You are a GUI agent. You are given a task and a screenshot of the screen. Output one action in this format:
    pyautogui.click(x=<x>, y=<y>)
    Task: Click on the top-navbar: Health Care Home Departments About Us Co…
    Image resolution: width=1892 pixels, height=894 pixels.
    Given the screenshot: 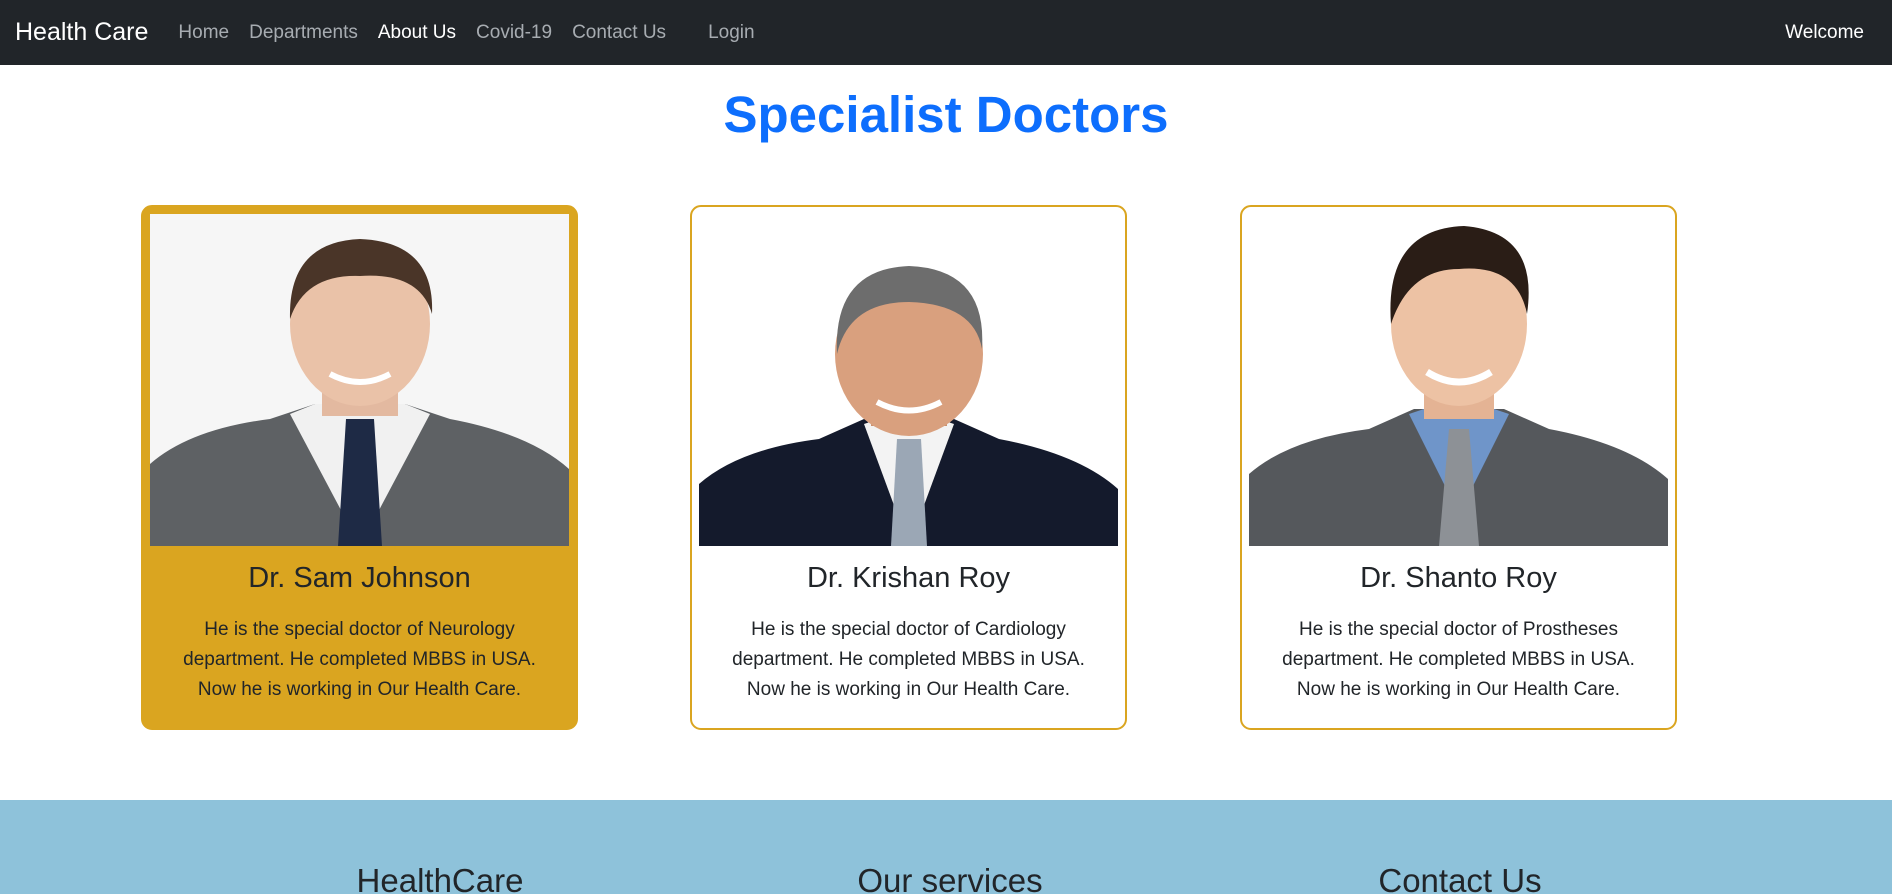 What is the action you would take?
    pyautogui.click(x=946, y=32)
    